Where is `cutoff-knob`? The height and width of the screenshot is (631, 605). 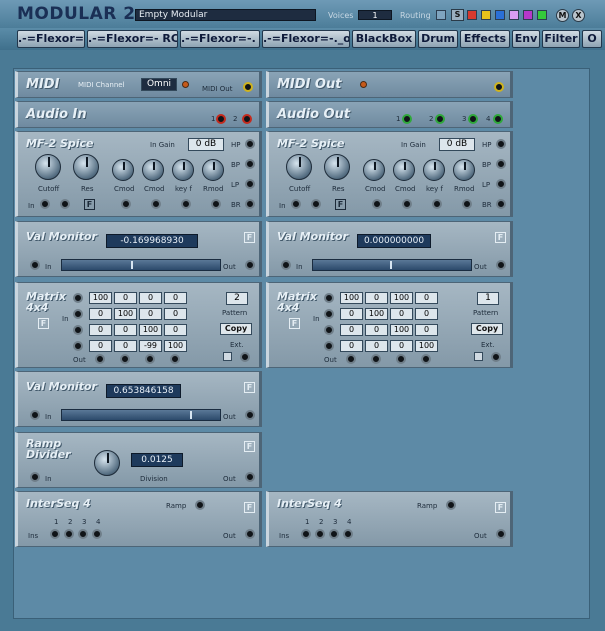 cutoff-knob is located at coordinates (299, 167).